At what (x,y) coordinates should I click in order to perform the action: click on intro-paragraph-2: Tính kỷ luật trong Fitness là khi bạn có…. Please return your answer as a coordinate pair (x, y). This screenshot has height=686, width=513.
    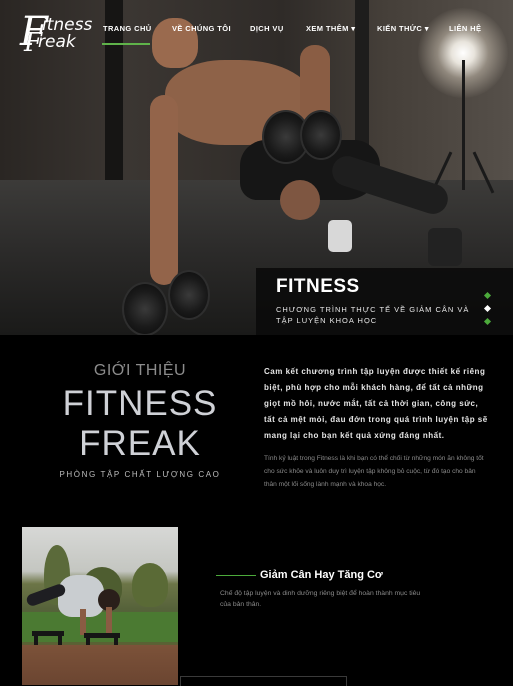
    Looking at the image, I should click on (374, 471).